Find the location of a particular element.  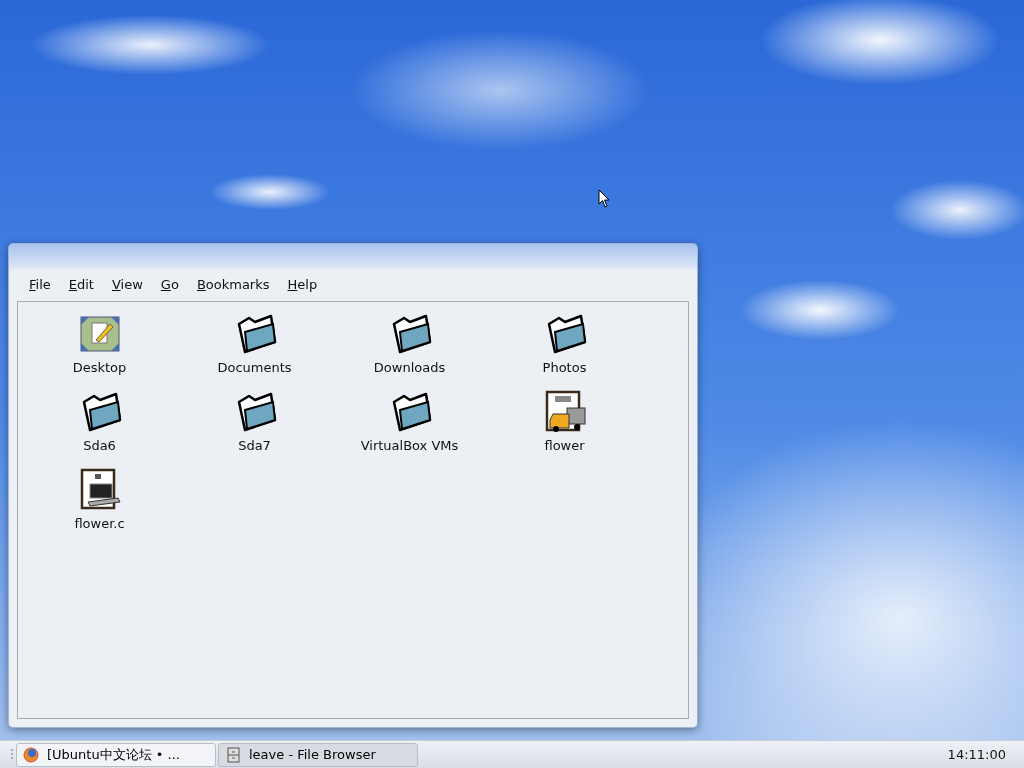

file-name: Documents is located at coordinates (254, 367).